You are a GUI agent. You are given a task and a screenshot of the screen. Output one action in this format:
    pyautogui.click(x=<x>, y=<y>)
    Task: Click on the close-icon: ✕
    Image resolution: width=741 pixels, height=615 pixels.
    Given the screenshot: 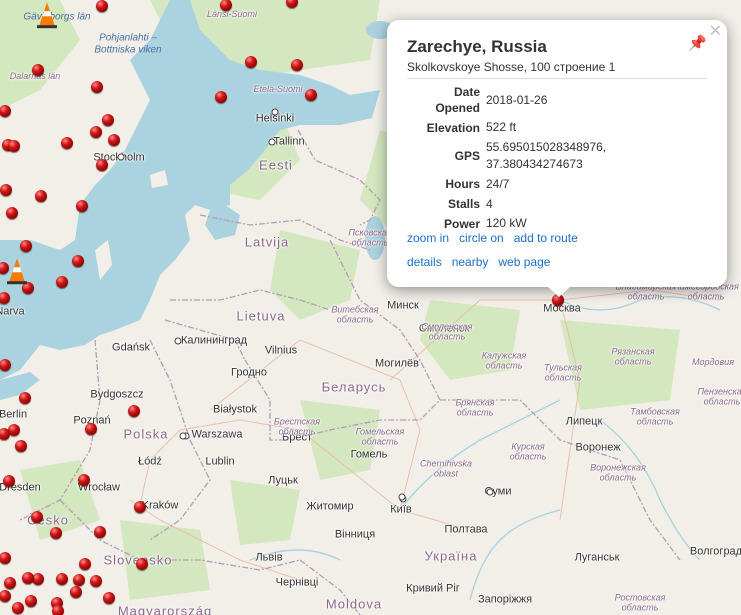 What is the action you would take?
    pyautogui.click(x=715, y=32)
    